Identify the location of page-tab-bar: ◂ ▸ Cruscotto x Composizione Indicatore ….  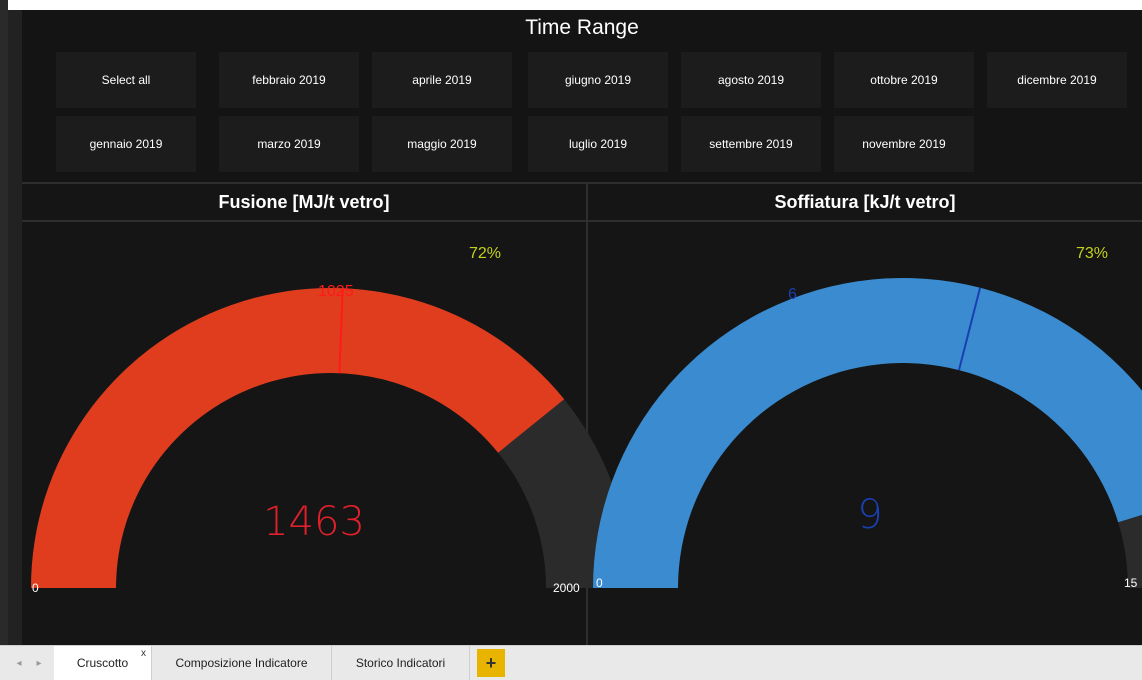
(571, 662).